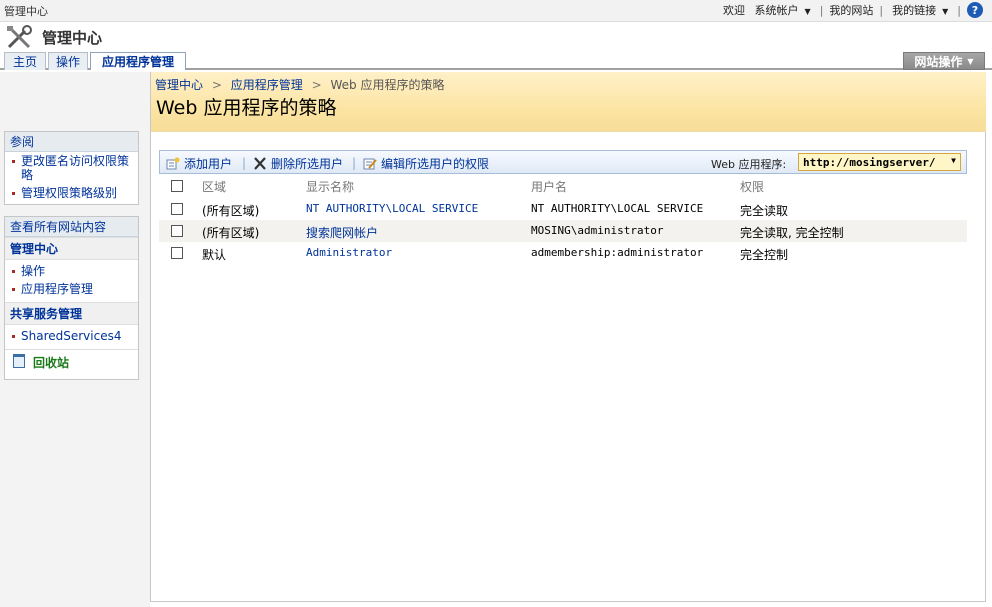 The image size is (992, 607). I want to click on site-name: 管理中心, so click(26, 11).